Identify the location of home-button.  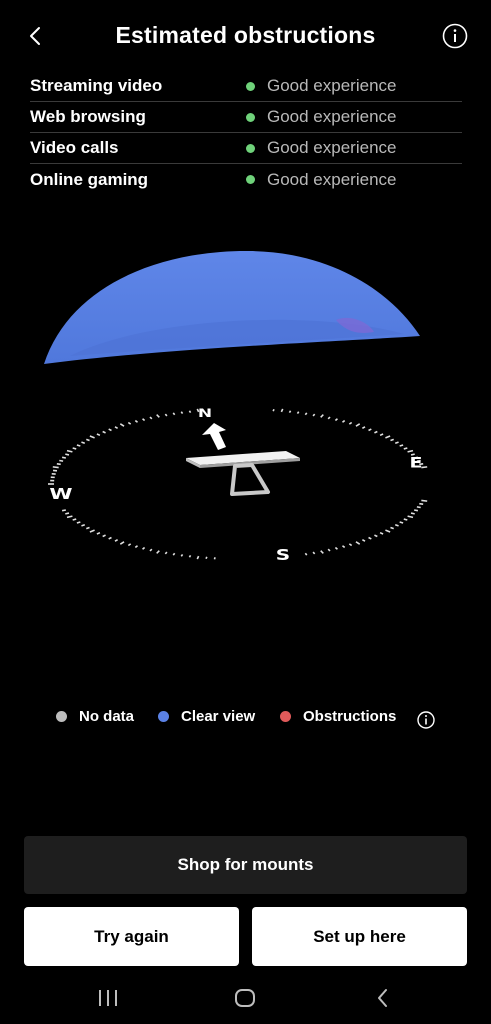
(245, 998).